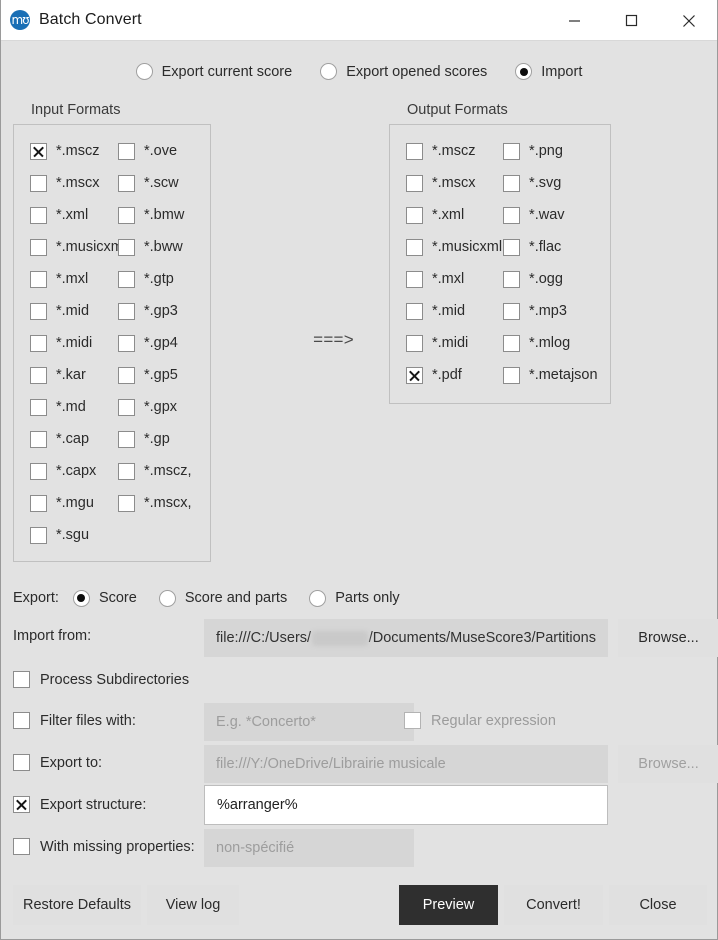 The height and width of the screenshot is (940, 718). I want to click on input-format-gtp: *.gtp, so click(163, 279).